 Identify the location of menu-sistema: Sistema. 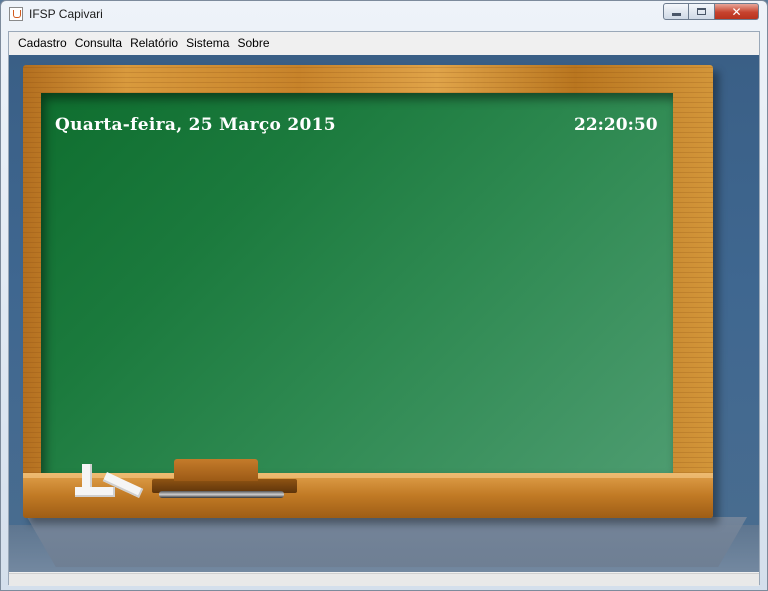
(207, 43).